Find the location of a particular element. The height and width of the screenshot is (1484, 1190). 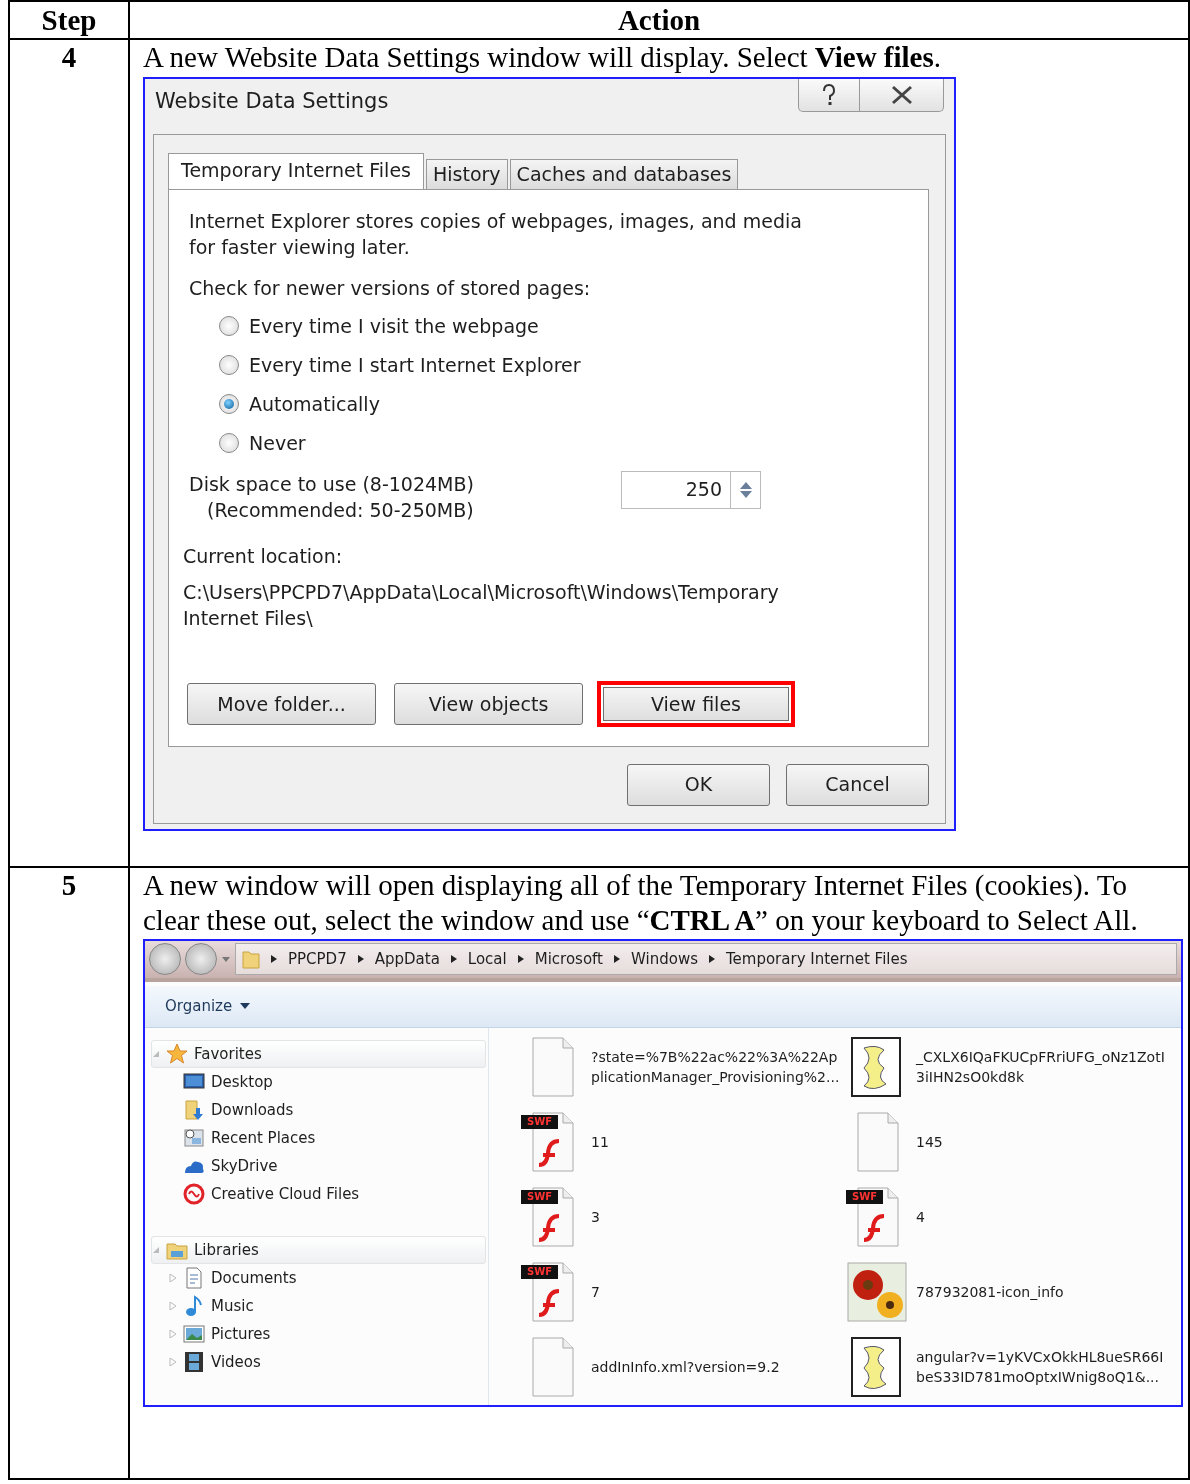

nav-item: Downloads is located at coordinates (319, 1109).